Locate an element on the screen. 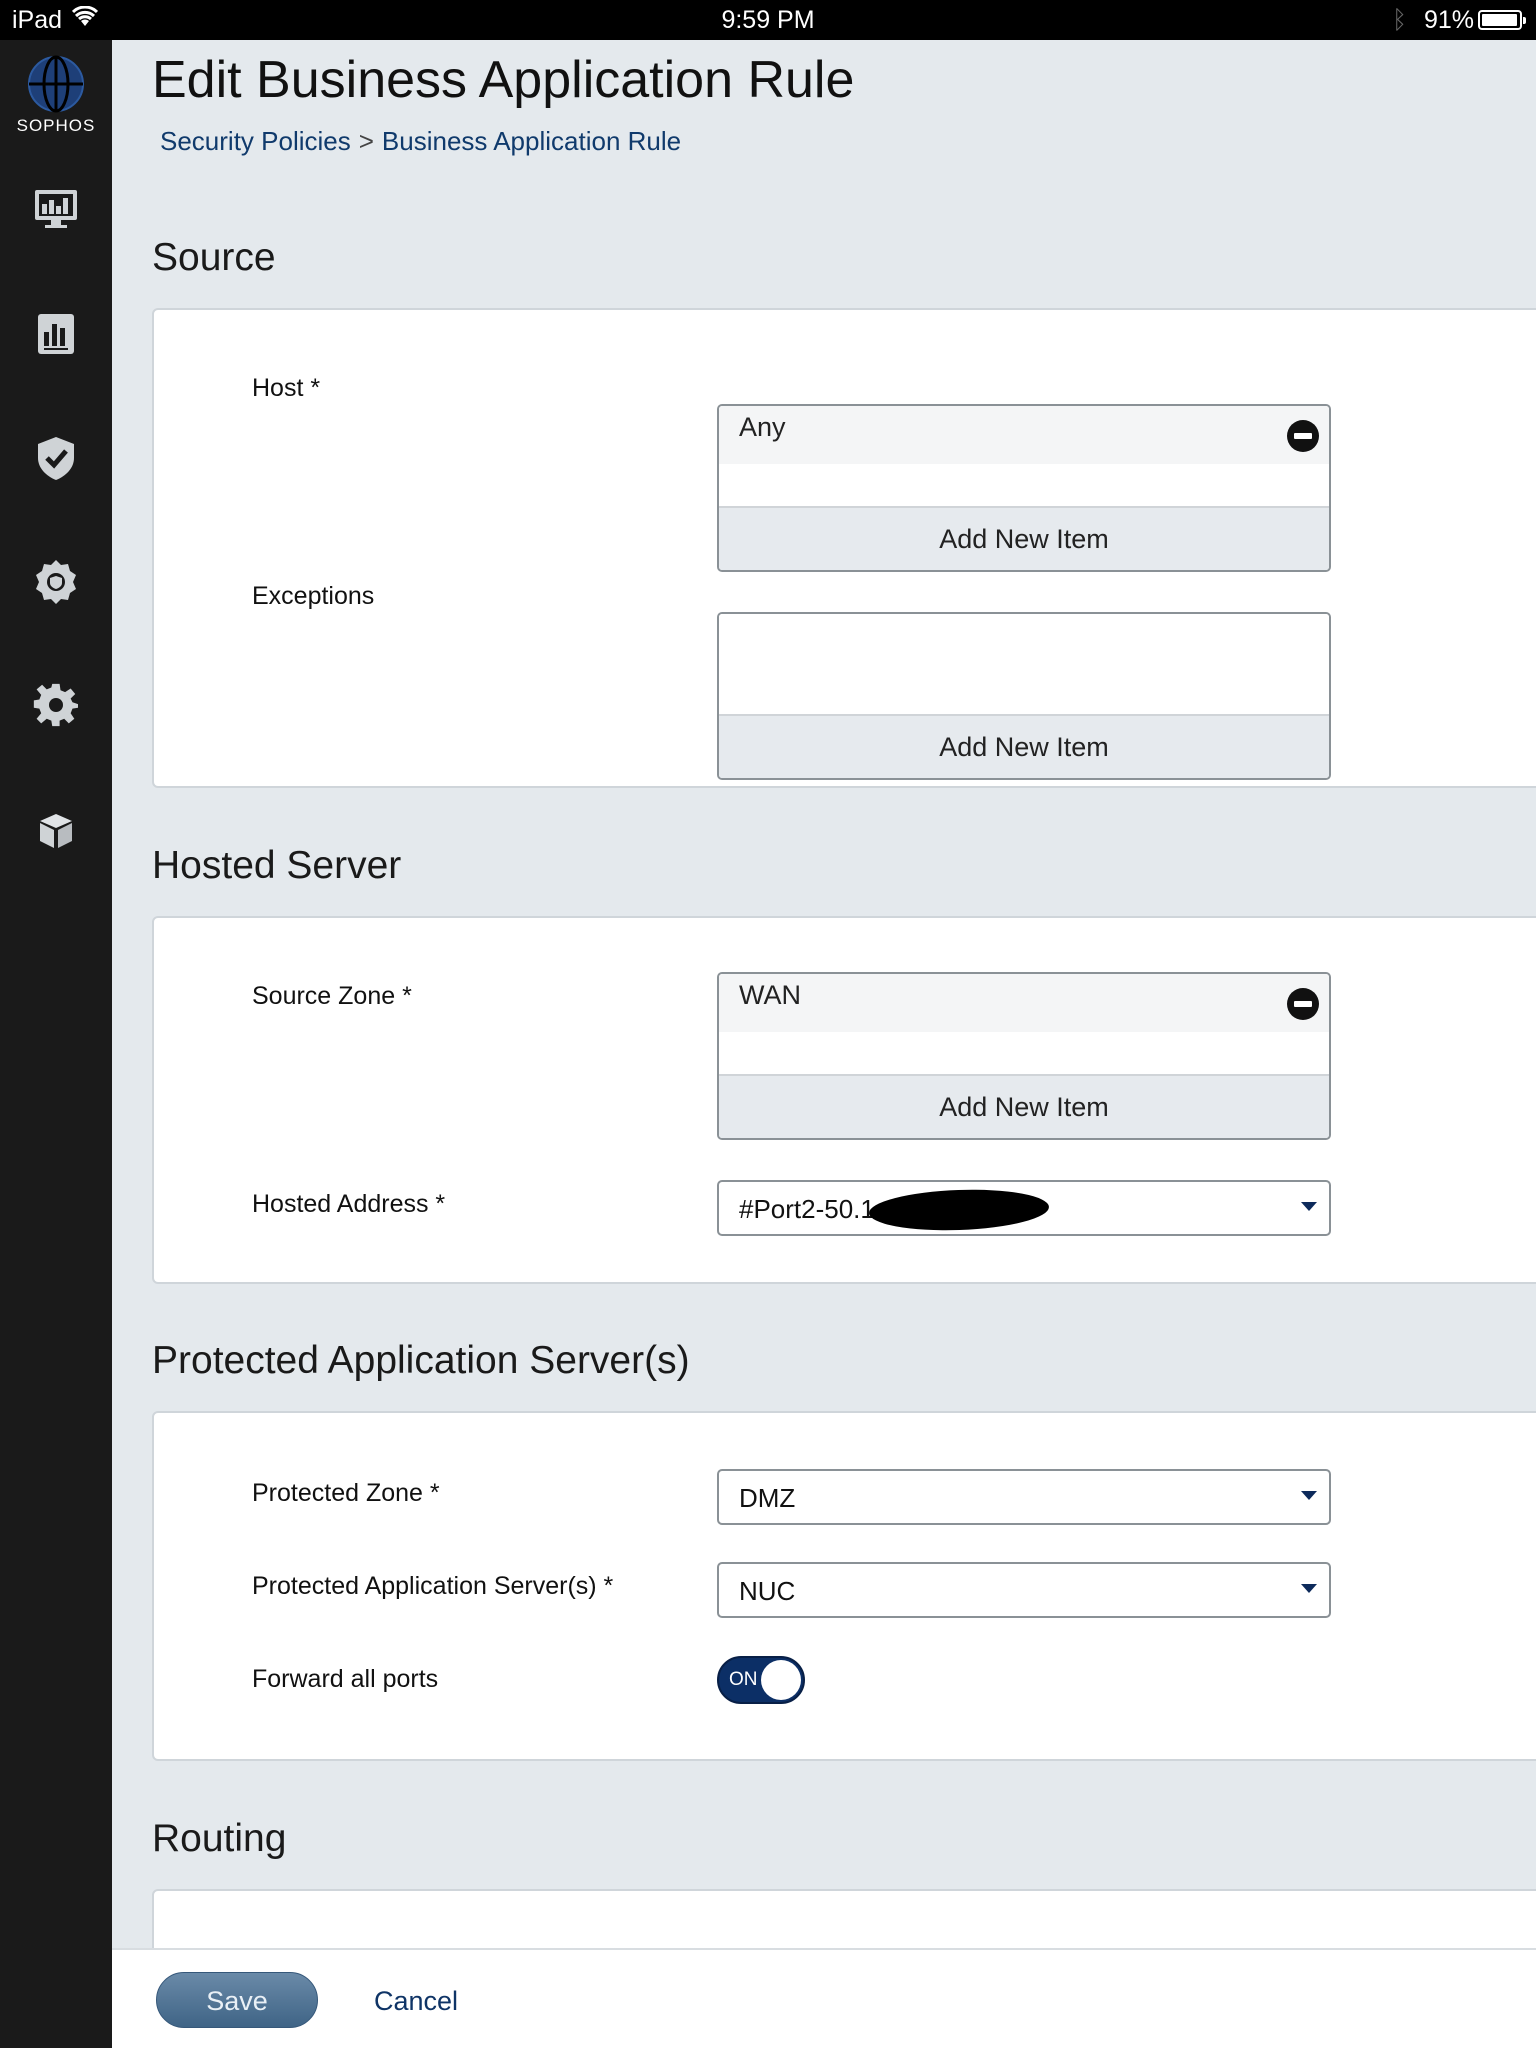 This screenshot has width=1536, height=2048. add-exception-button: Add New Item is located at coordinates (1024, 747).